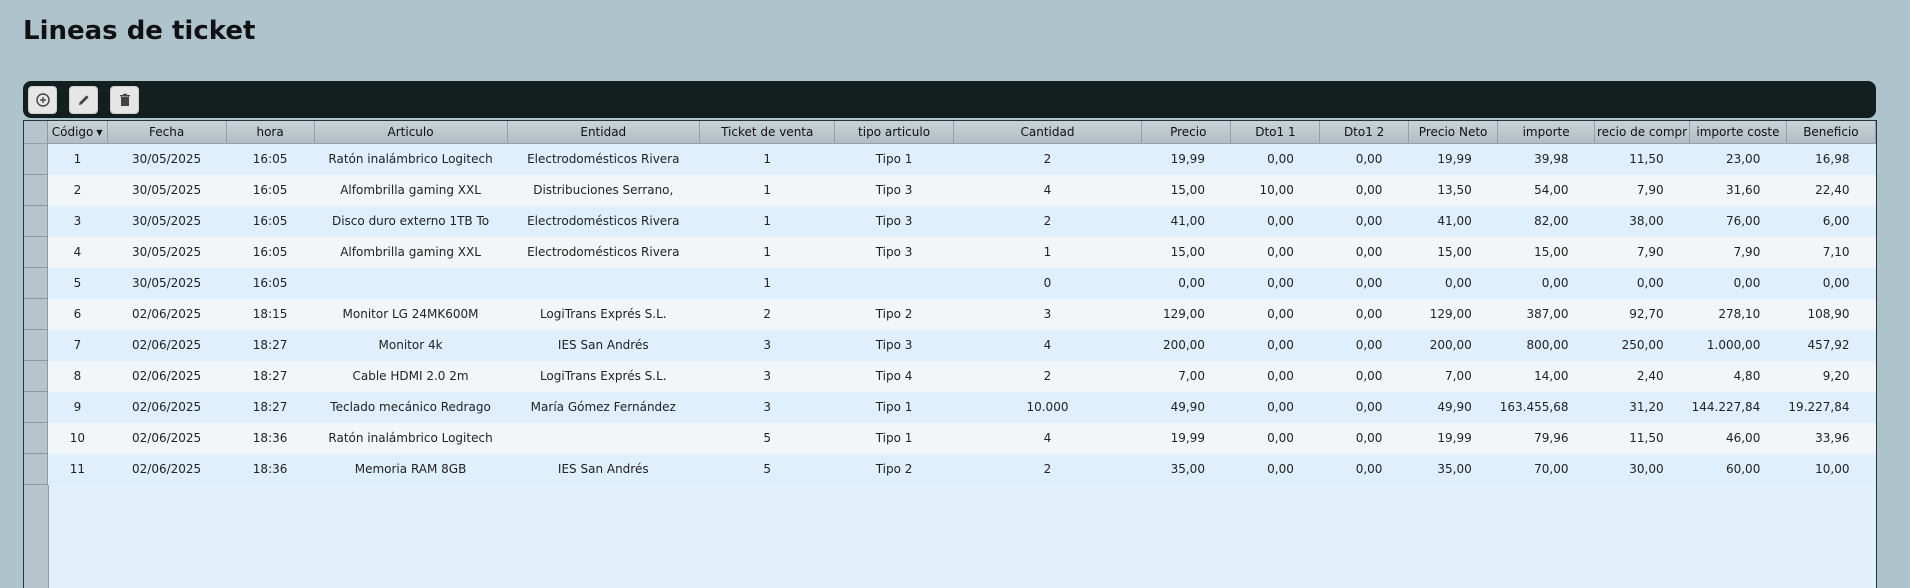 The width and height of the screenshot is (1910, 588). Describe the element at coordinates (167, 132) in the screenshot. I see `column-header: Fecha` at that location.